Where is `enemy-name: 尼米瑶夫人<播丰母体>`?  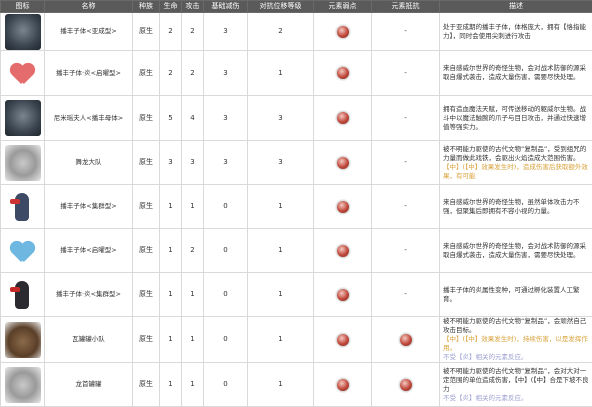 enemy-name: 尼米瑶夫人<播丰母体> is located at coordinates (89, 118).